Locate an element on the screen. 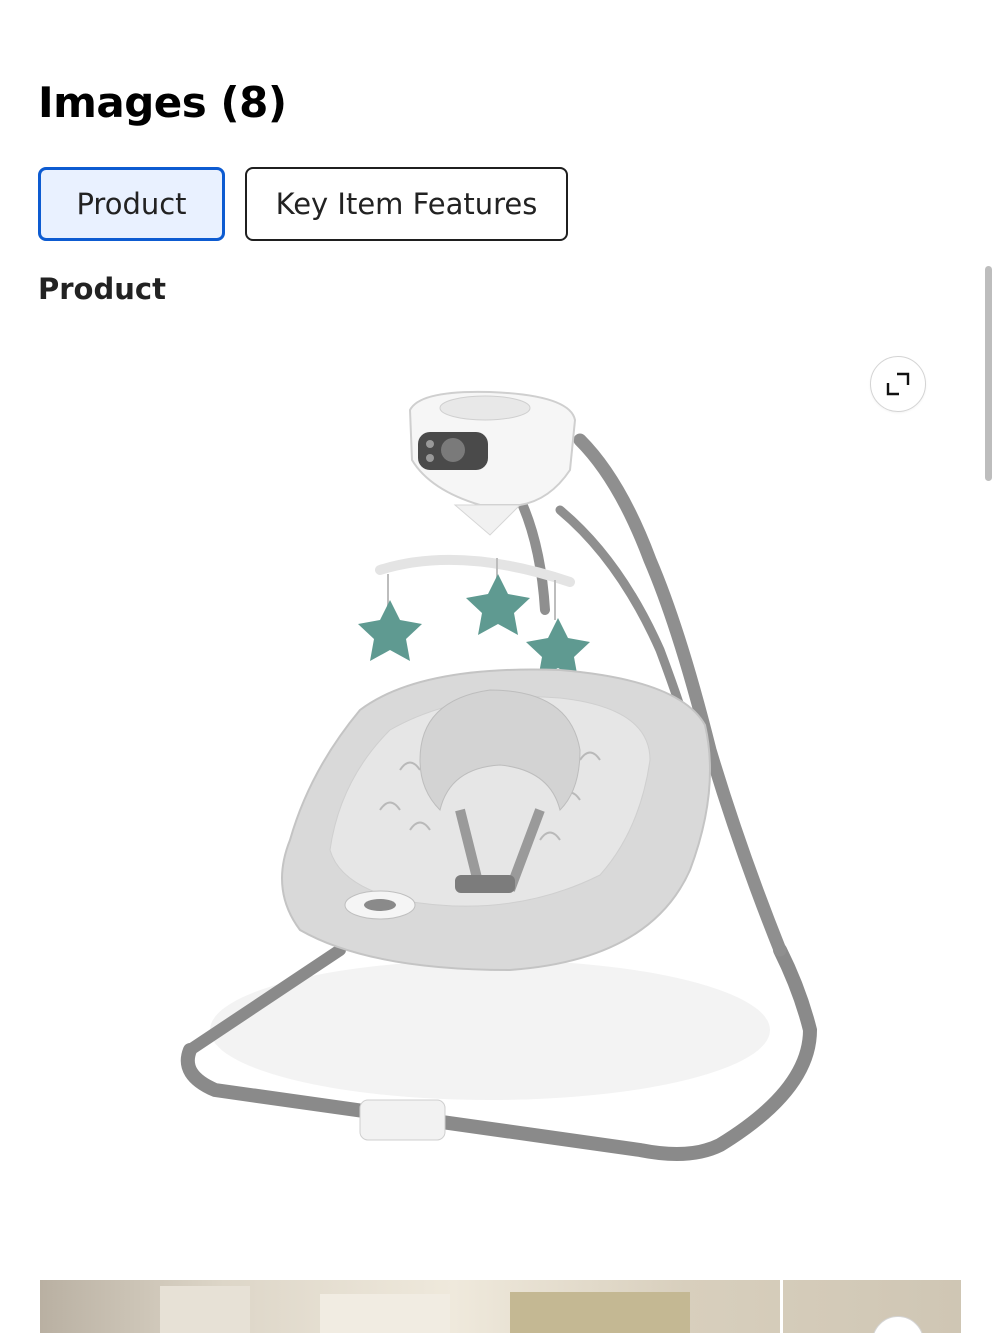  image-tabs: Product Key Item Features is located at coordinates (303, 204).